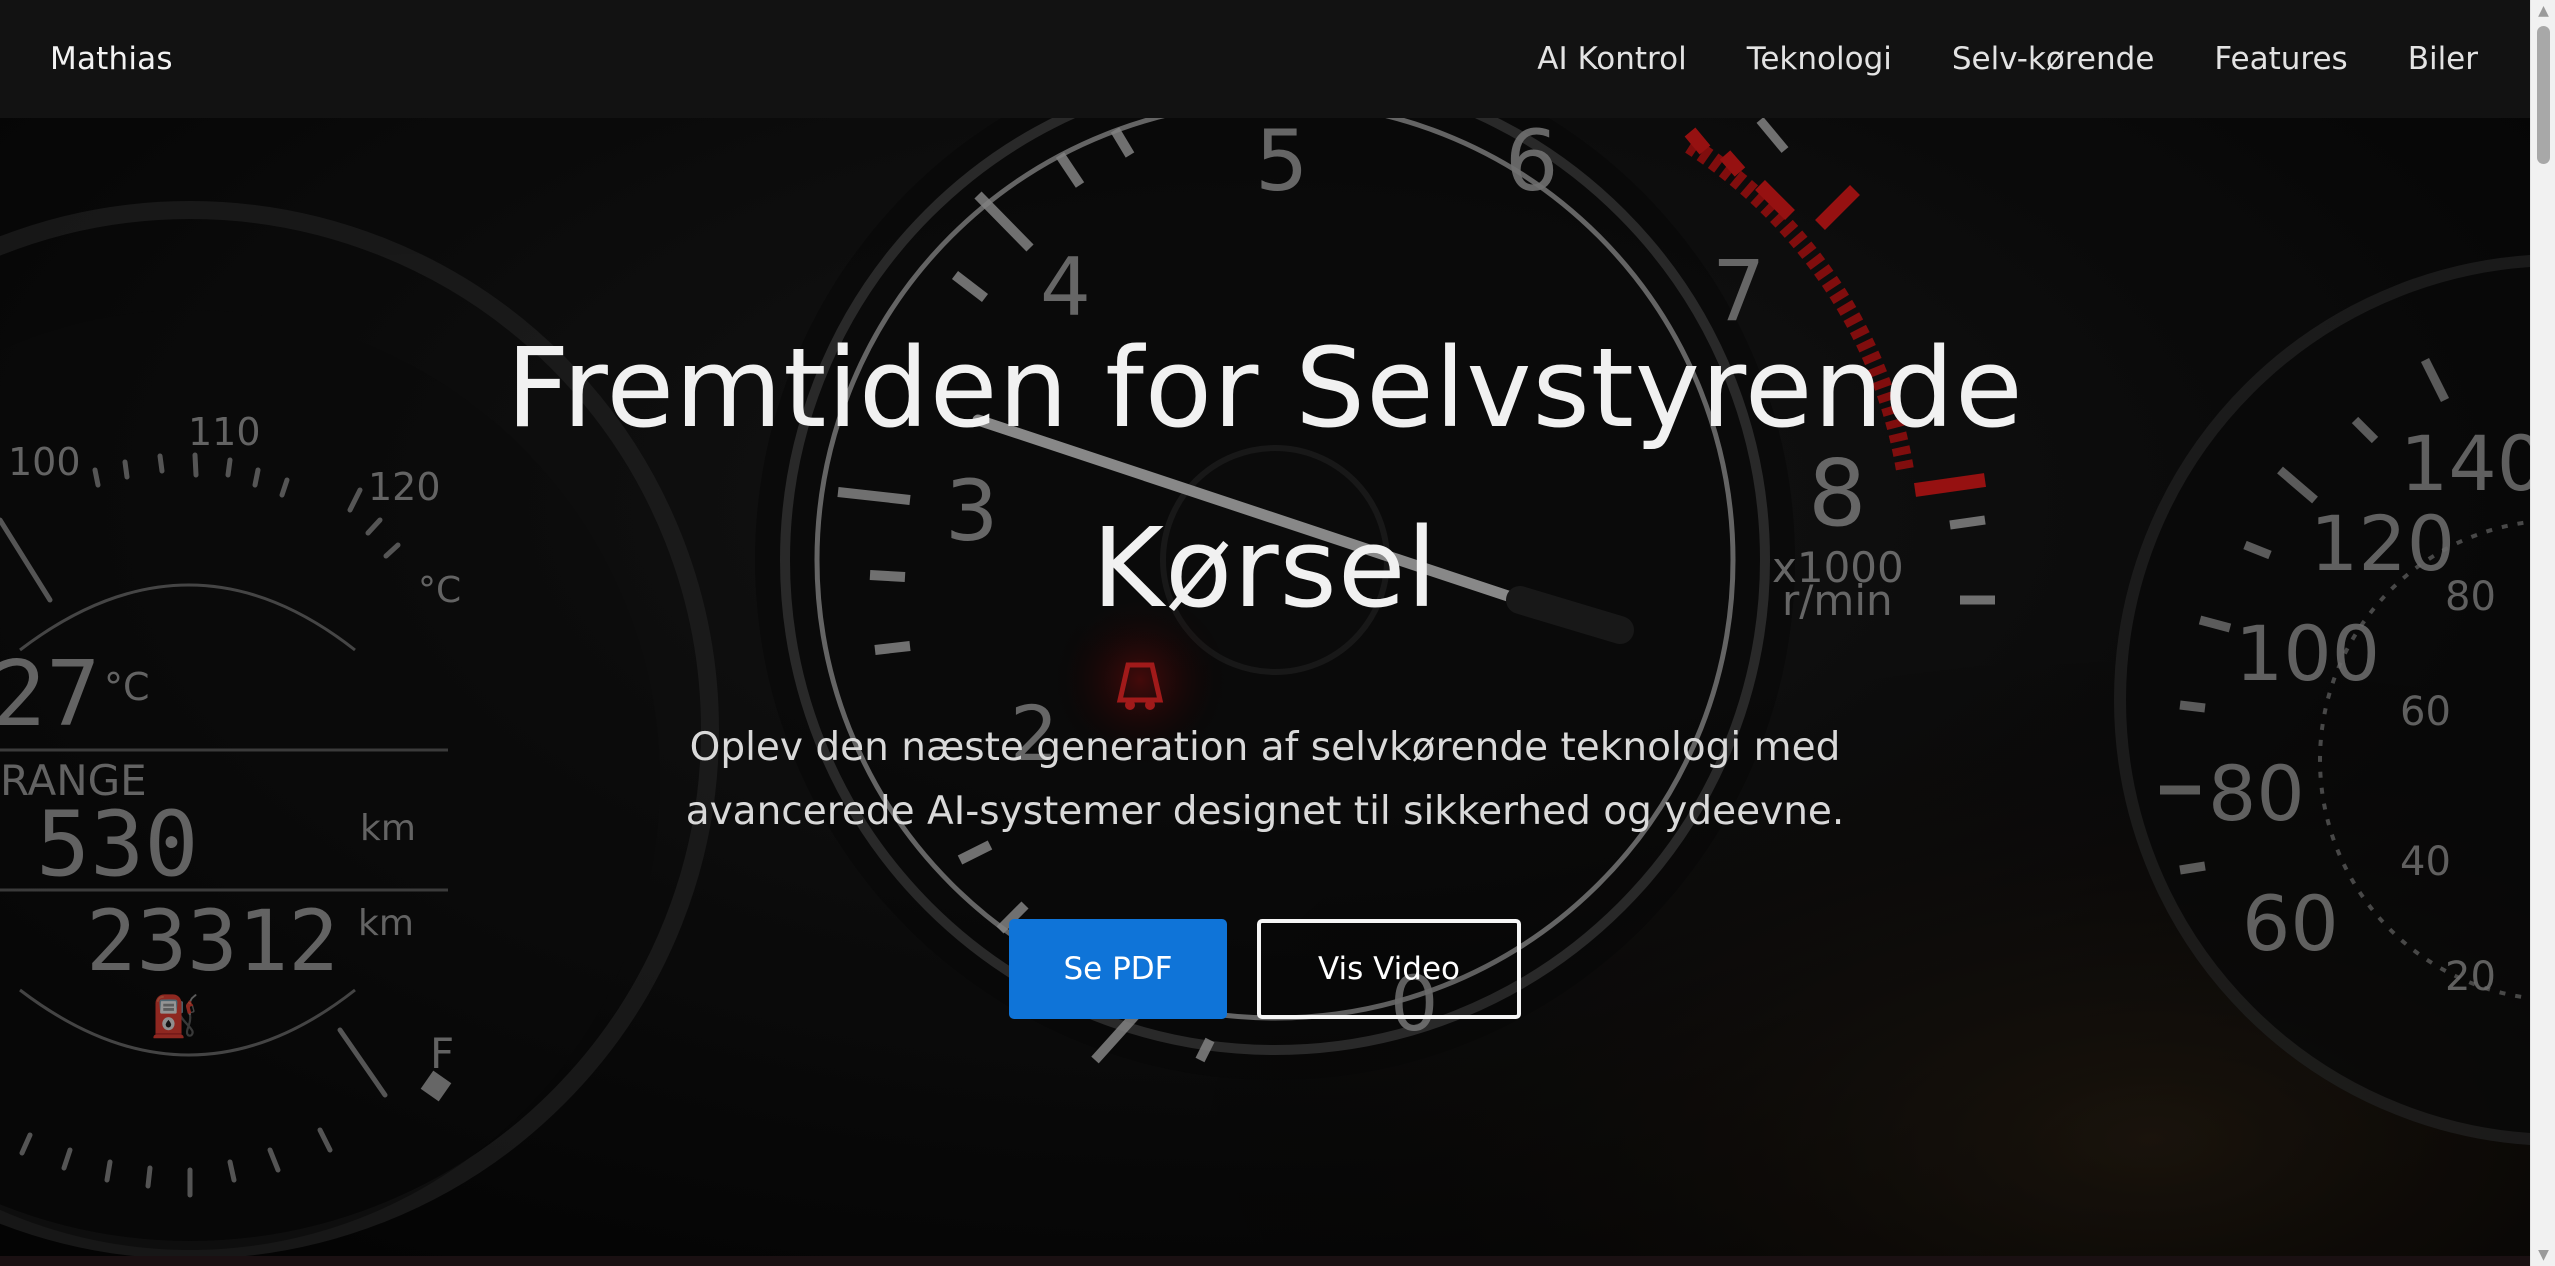  What do you see at coordinates (2543, 95) in the screenshot?
I see `scroll-thumb` at bounding box center [2543, 95].